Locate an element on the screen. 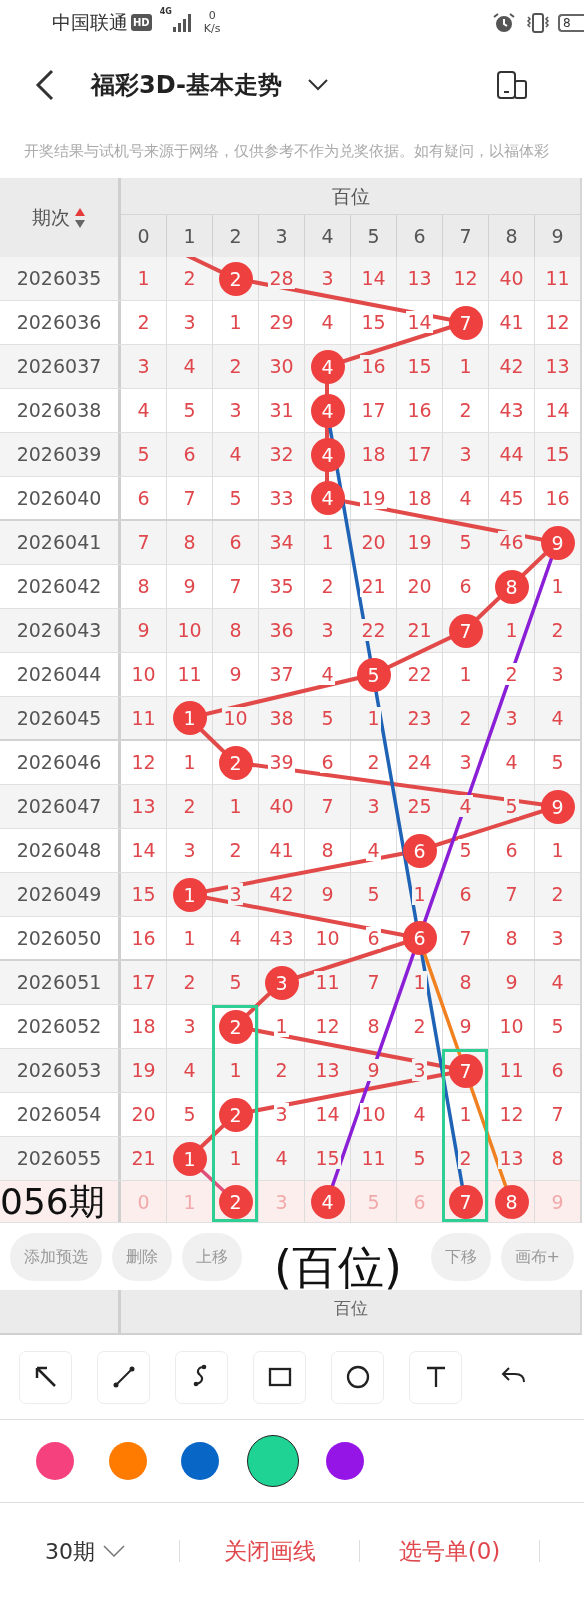  table-cell: 9 is located at coordinates (373, 1070).